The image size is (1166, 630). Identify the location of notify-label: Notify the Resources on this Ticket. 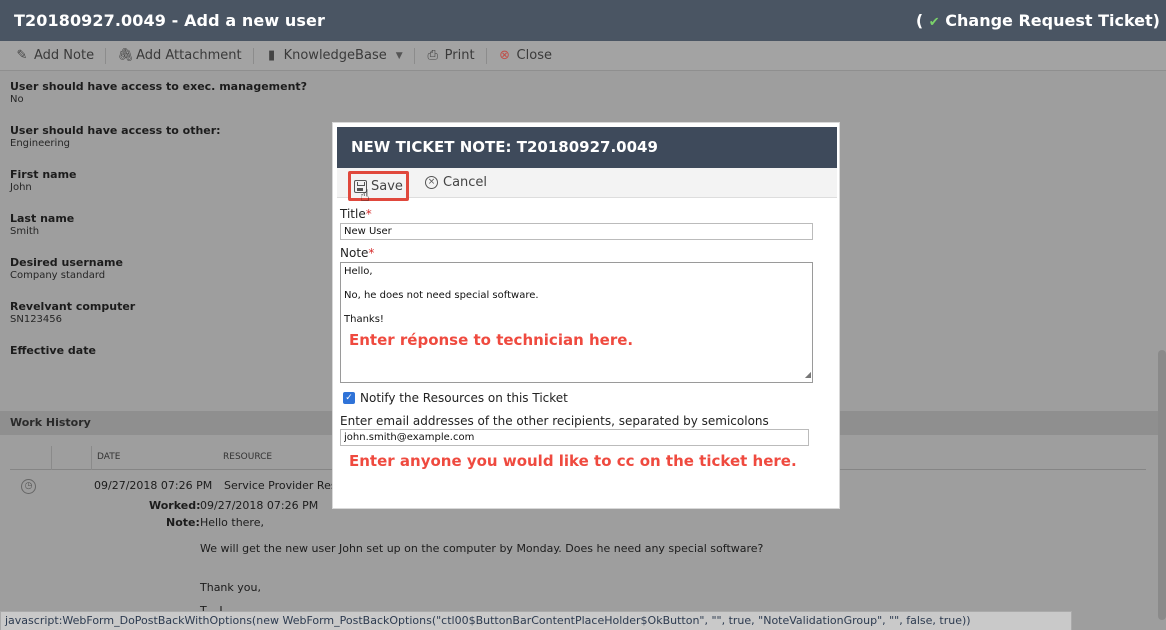
(464, 398).